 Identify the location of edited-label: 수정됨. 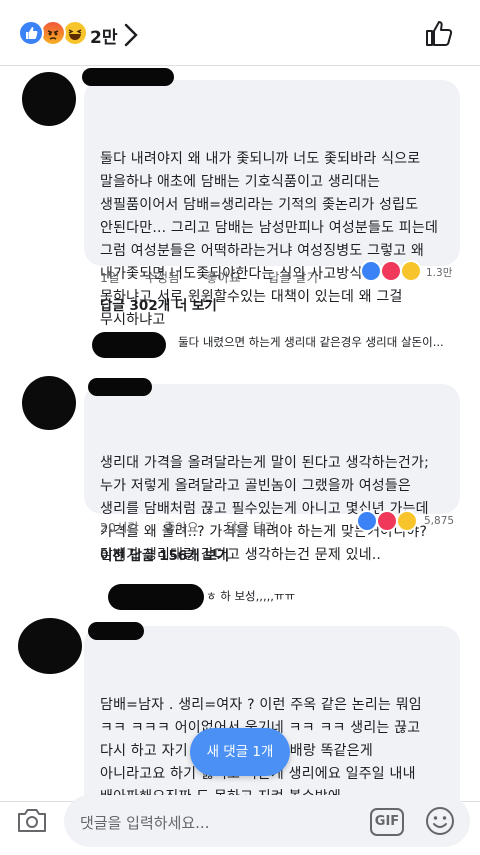
(162, 277).